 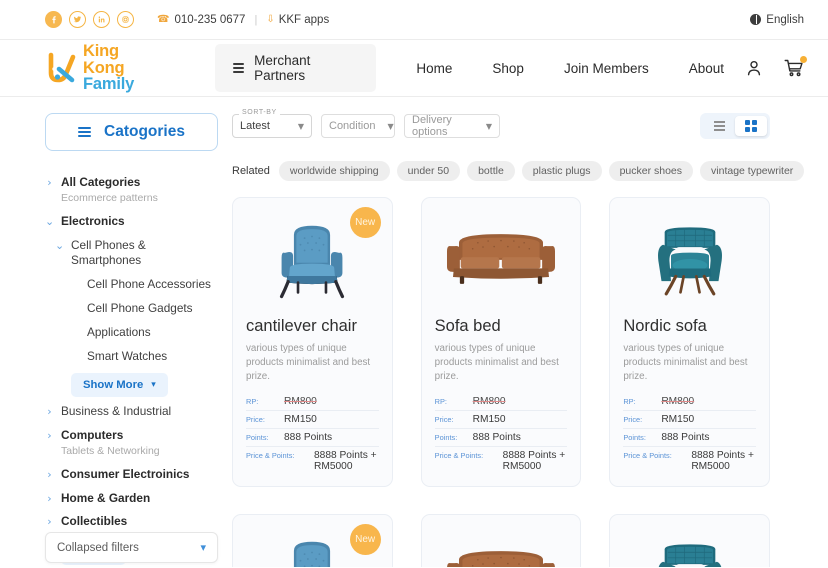 I want to click on language-selector: English, so click(x=777, y=20).